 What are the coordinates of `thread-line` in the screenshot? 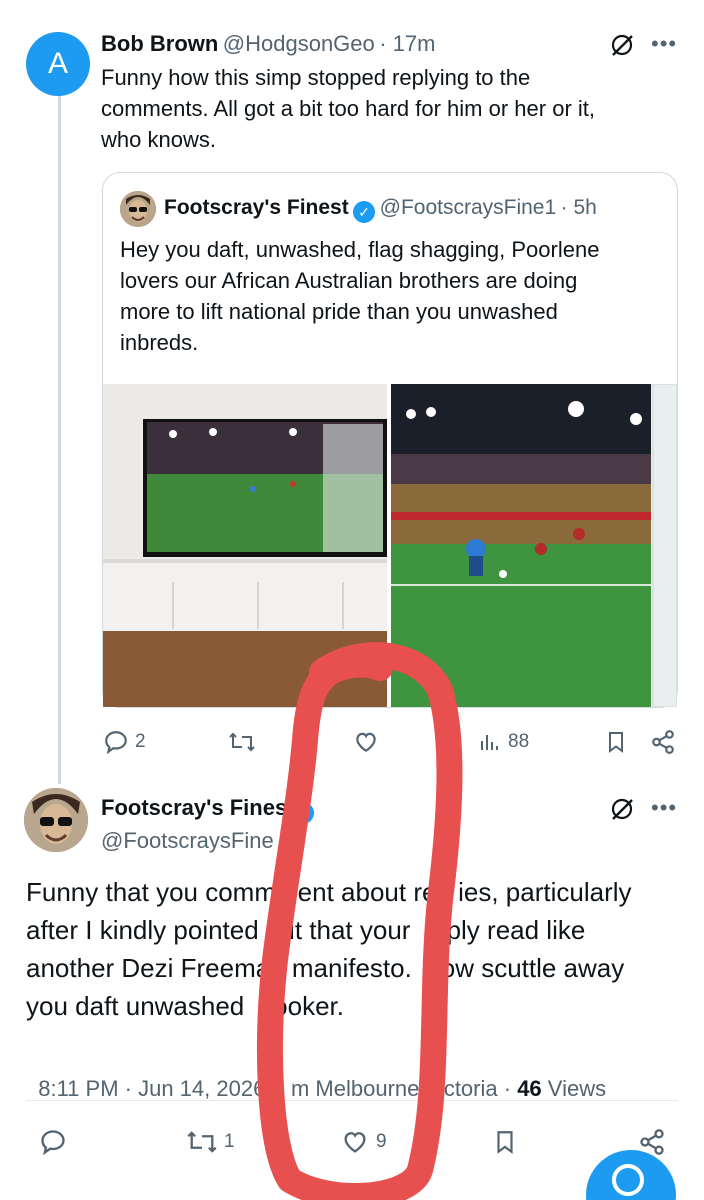 It's located at (59, 439).